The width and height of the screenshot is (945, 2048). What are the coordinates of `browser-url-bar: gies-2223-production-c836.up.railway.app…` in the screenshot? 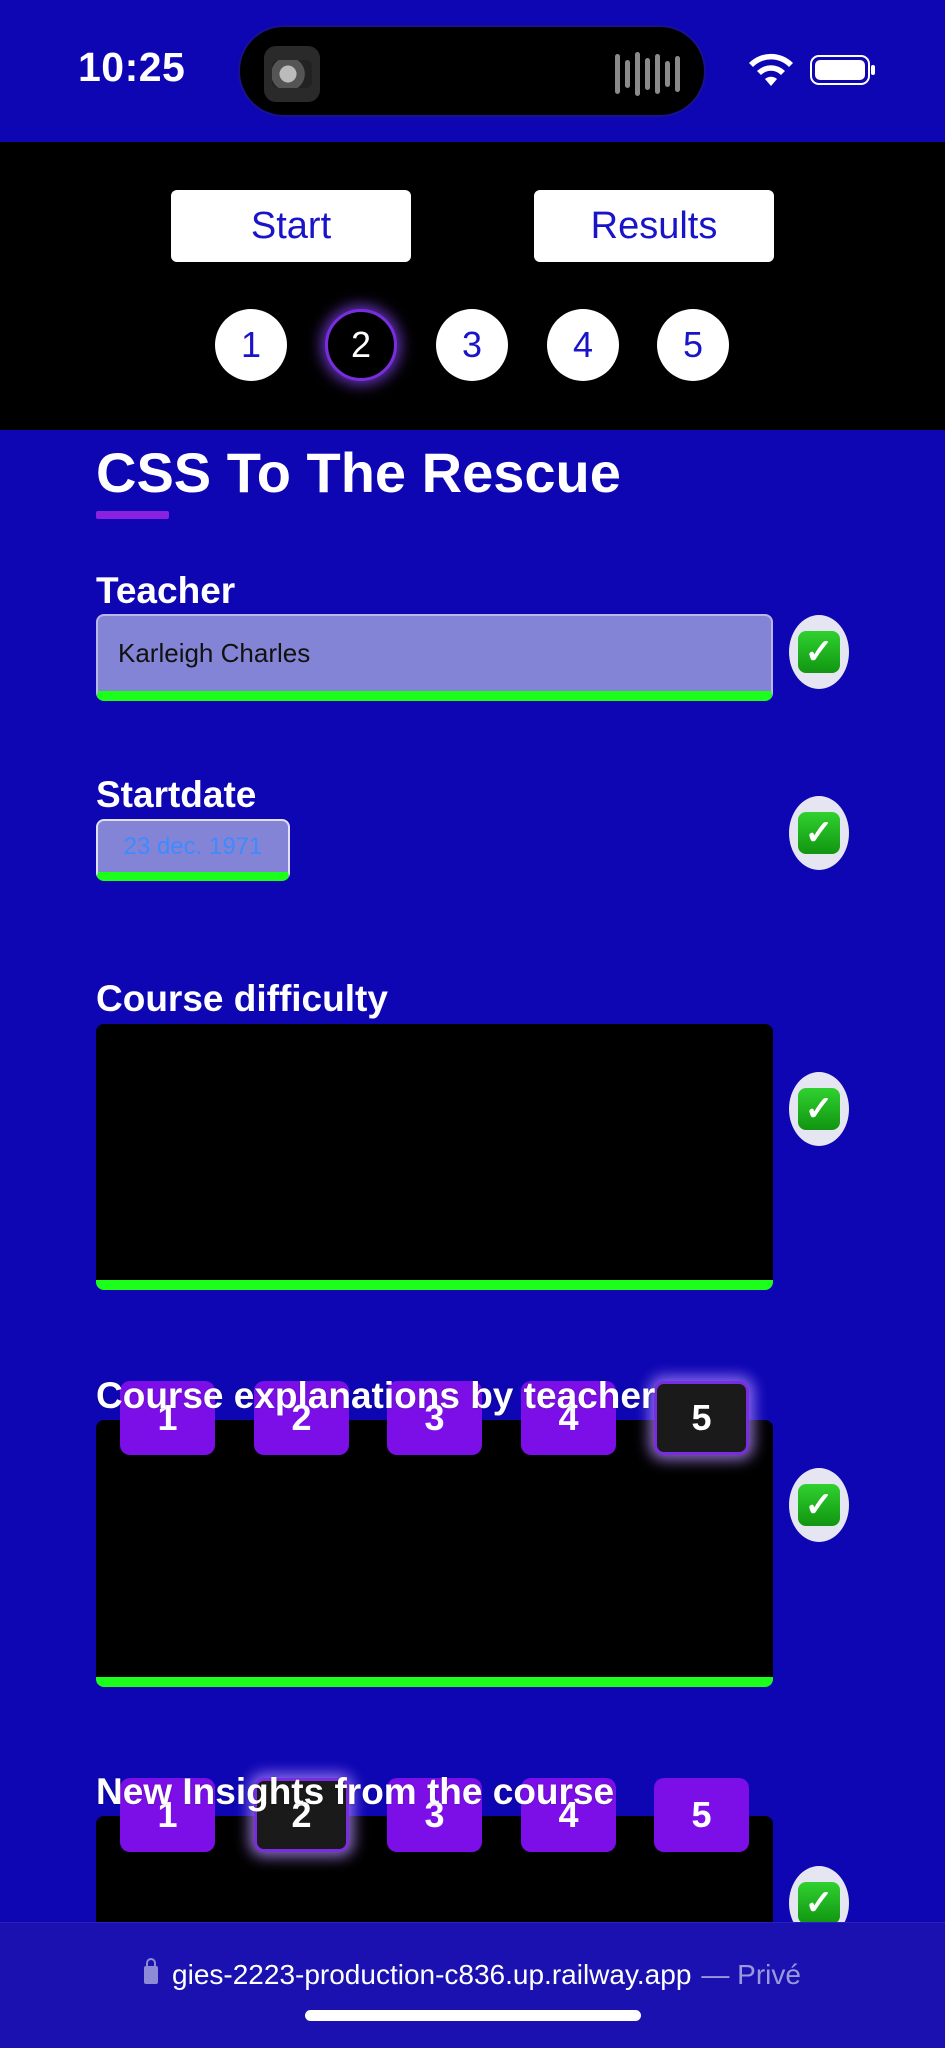 It's located at (472, 1985).